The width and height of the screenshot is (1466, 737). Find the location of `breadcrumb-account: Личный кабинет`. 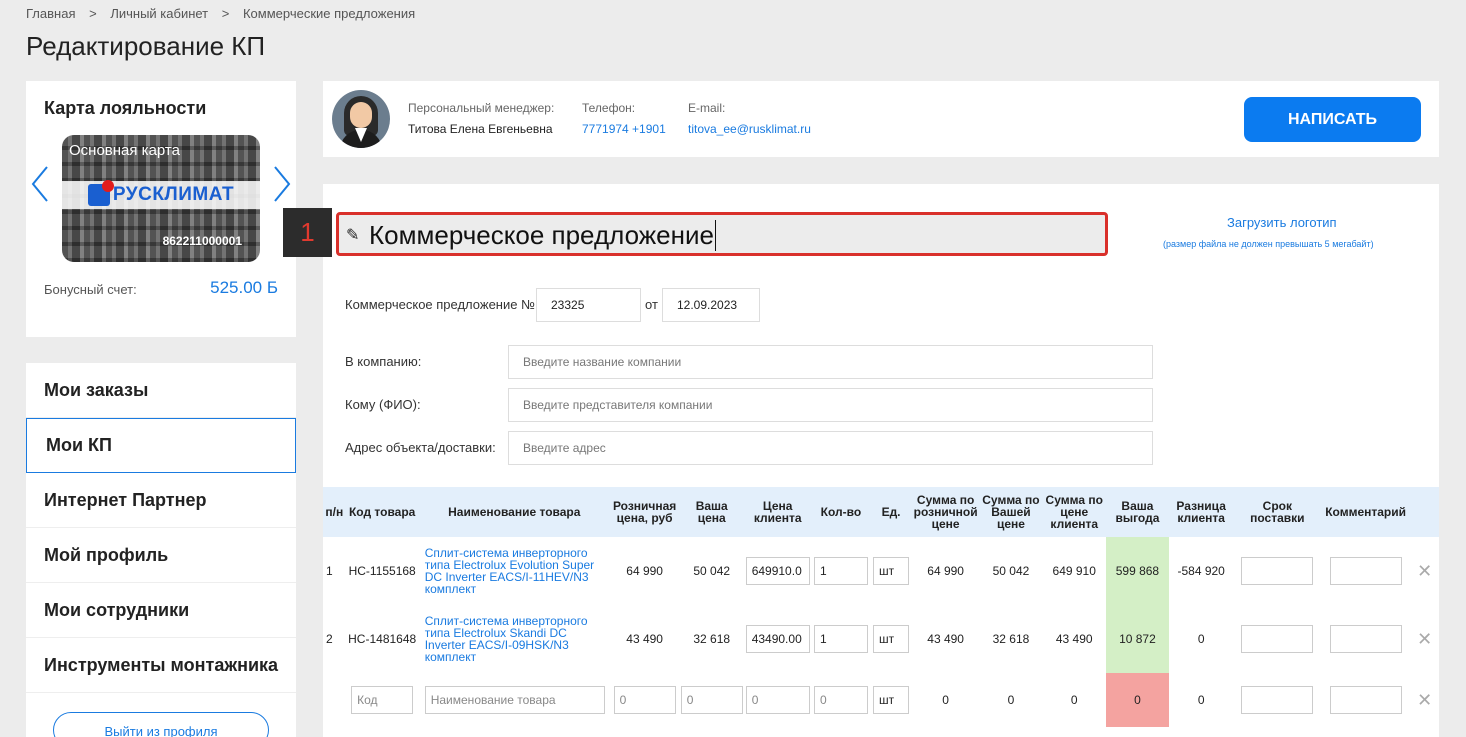

breadcrumb-account: Личный кабинет is located at coordinates (159, 13).